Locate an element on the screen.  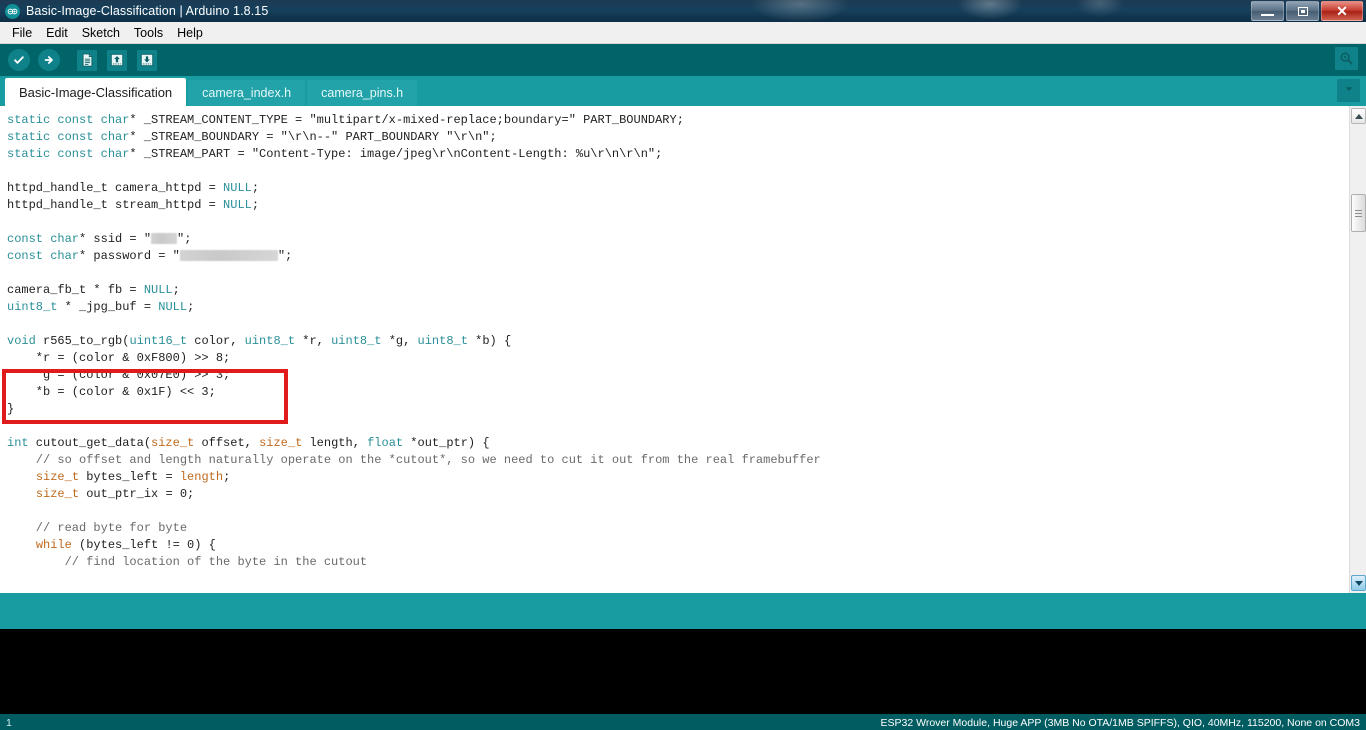
right-arrow-icon is located at coordinates (49, 60).